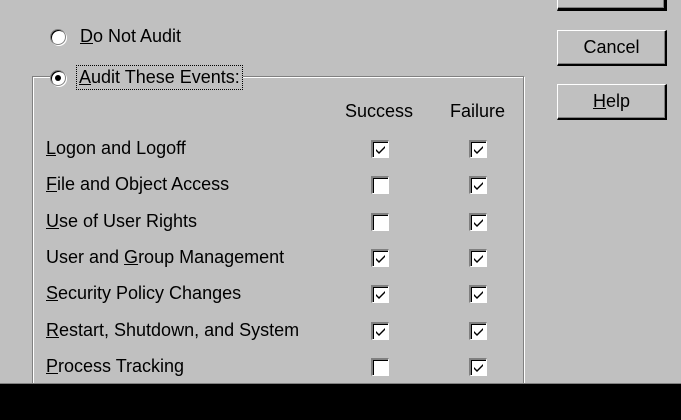  What do you see at coordinates (173, 330) in the screenshot?
I see `event-label: Restart, Shutdown, and System` at bounding box center [173, 330].